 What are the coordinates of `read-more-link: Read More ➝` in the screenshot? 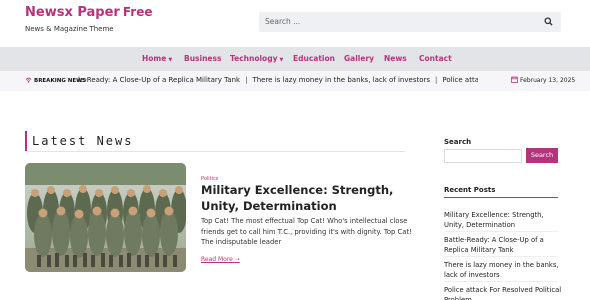 It's located at (220, 259).